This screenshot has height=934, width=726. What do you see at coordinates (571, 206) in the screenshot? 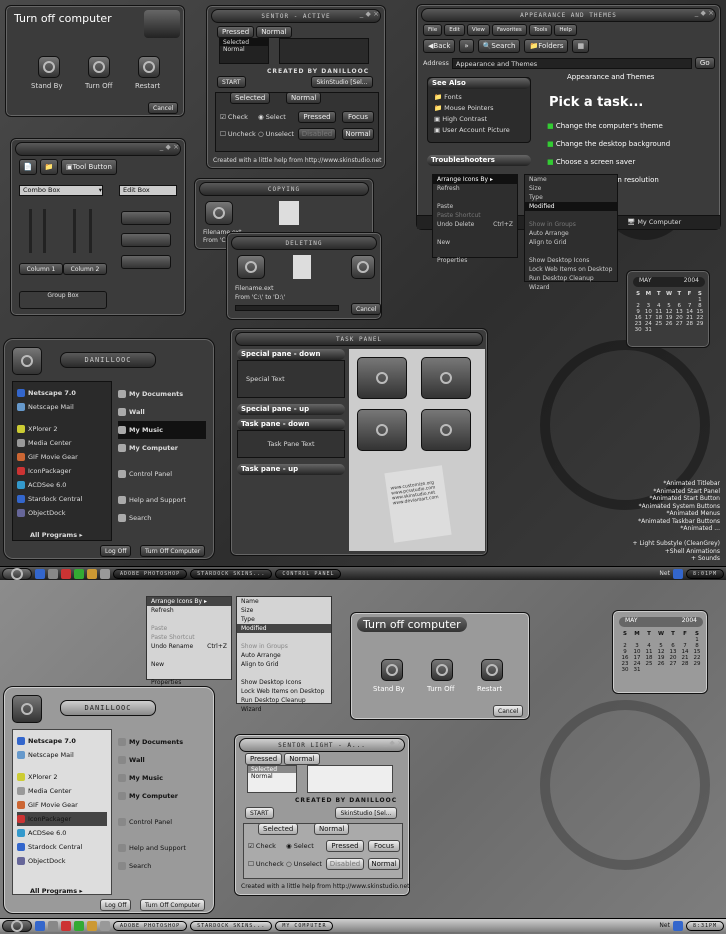
I see `sub-modified: Modified` at bounding box center [571, 206].